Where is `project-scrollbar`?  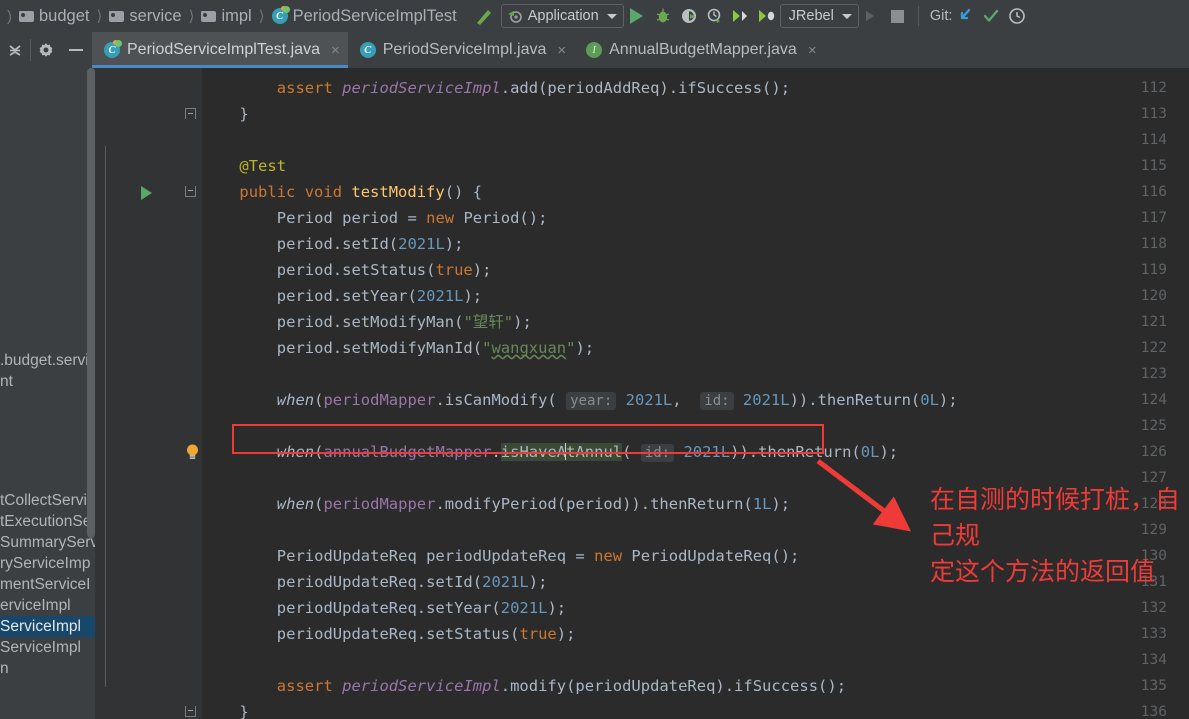
project-scrollbar is located at coordinates (91, 303).